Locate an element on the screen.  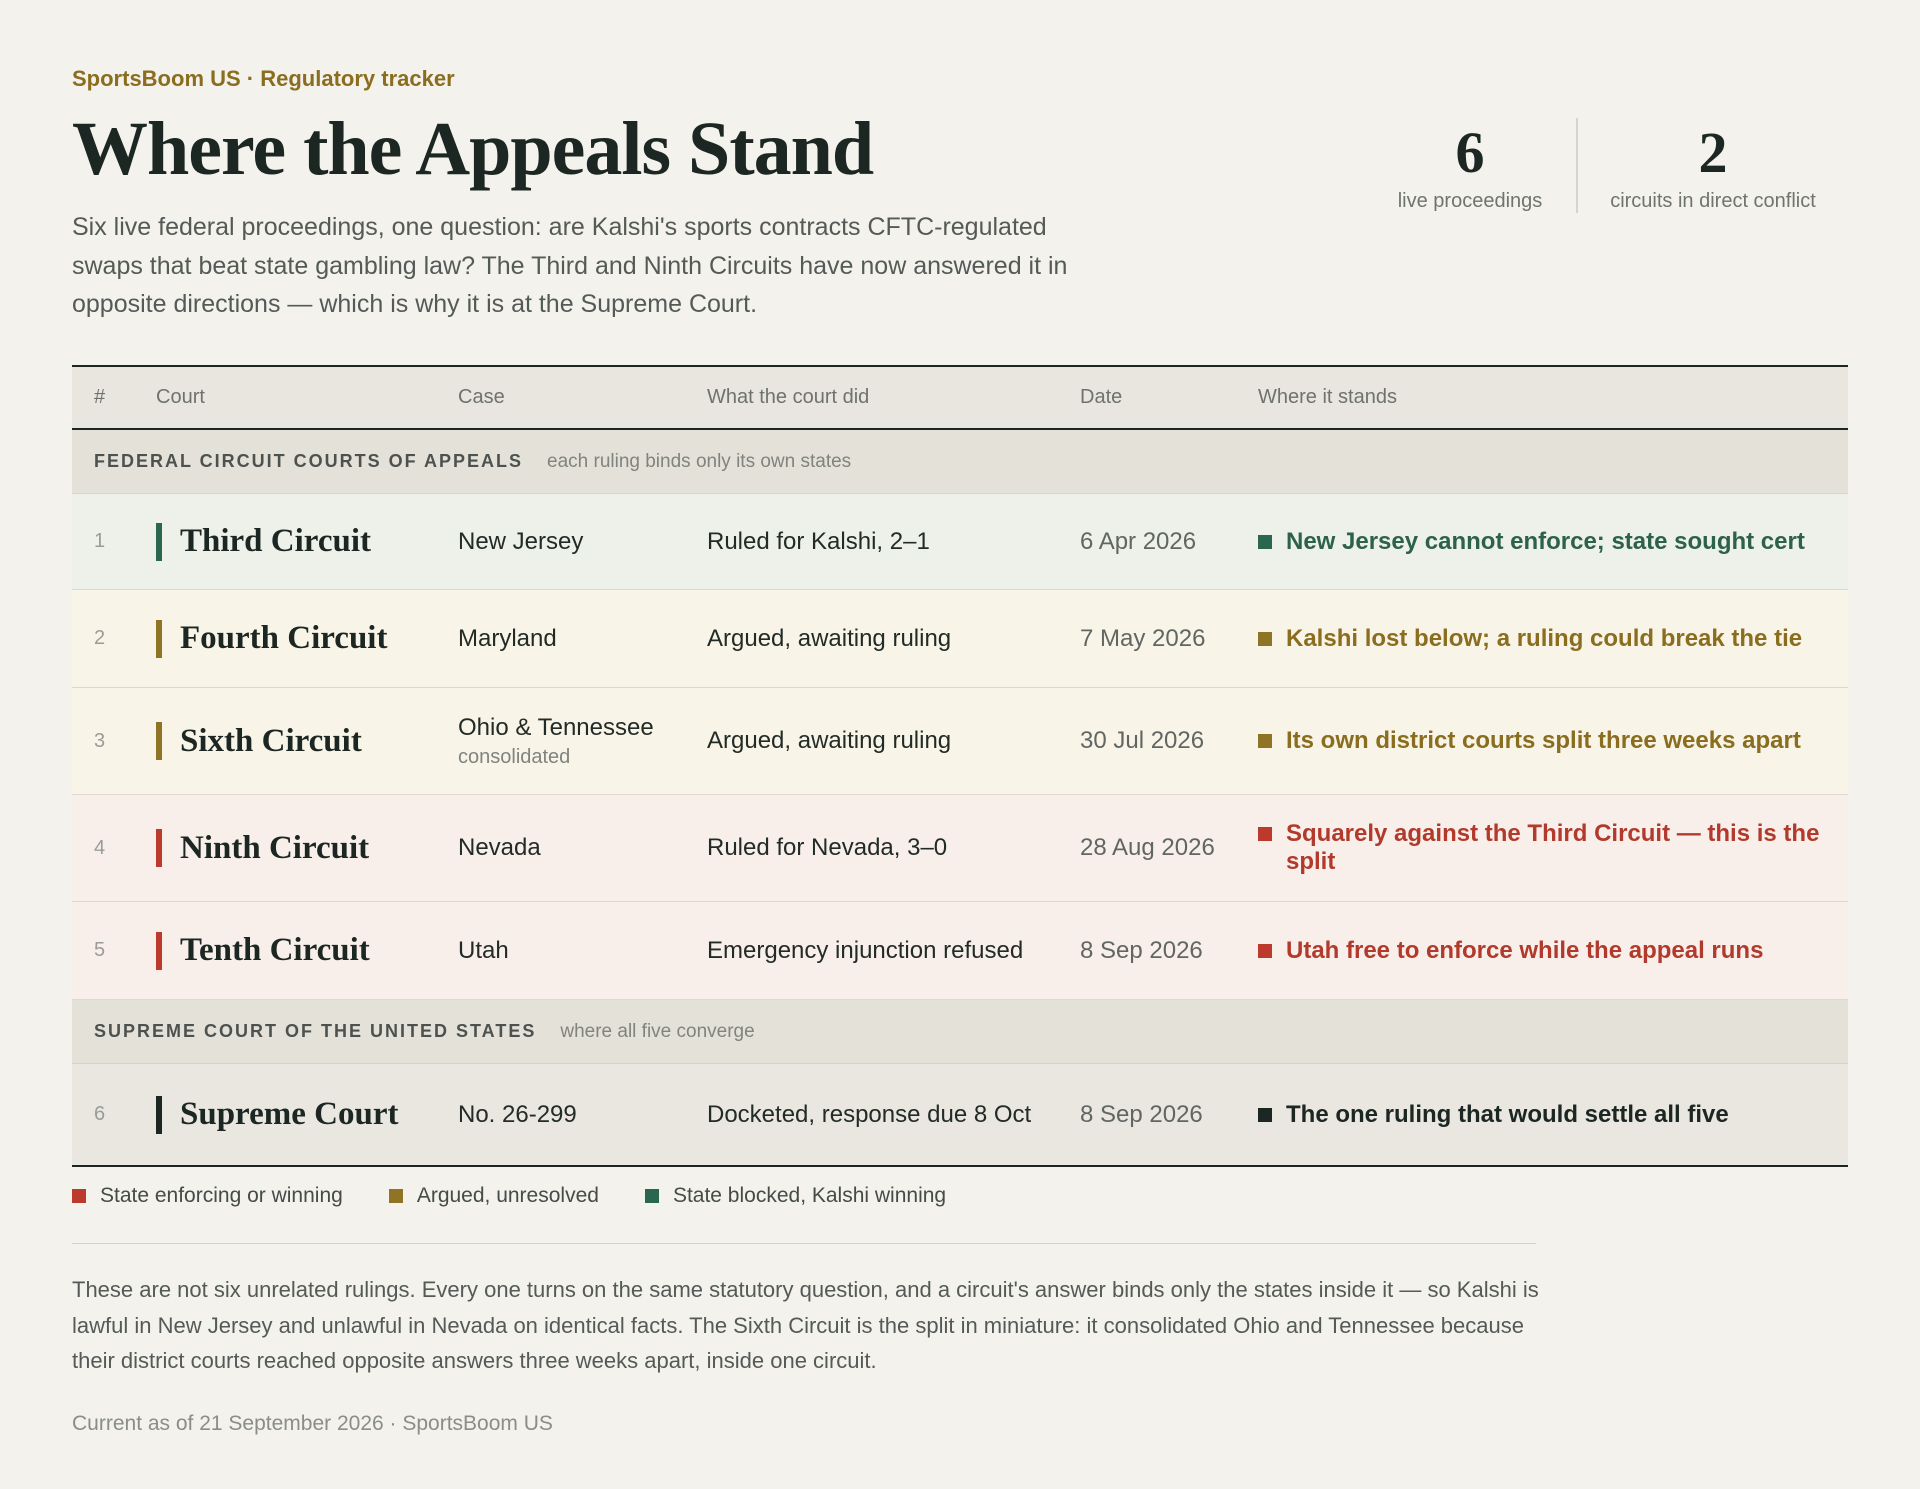
legend-label: Argued, unresolved is located at coordinates (507, 1195).